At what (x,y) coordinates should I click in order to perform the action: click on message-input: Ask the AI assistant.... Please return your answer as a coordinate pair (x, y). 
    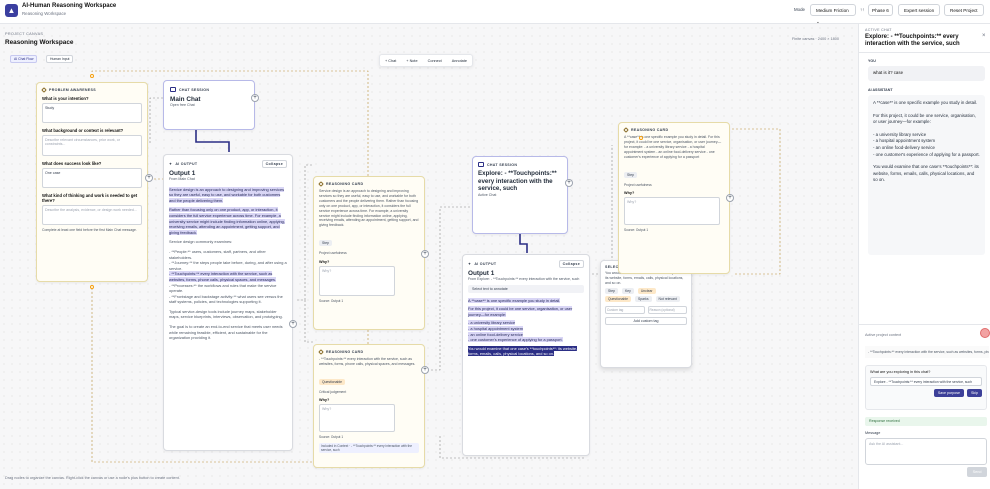
    Looking at the image, I should click on (926, 451).